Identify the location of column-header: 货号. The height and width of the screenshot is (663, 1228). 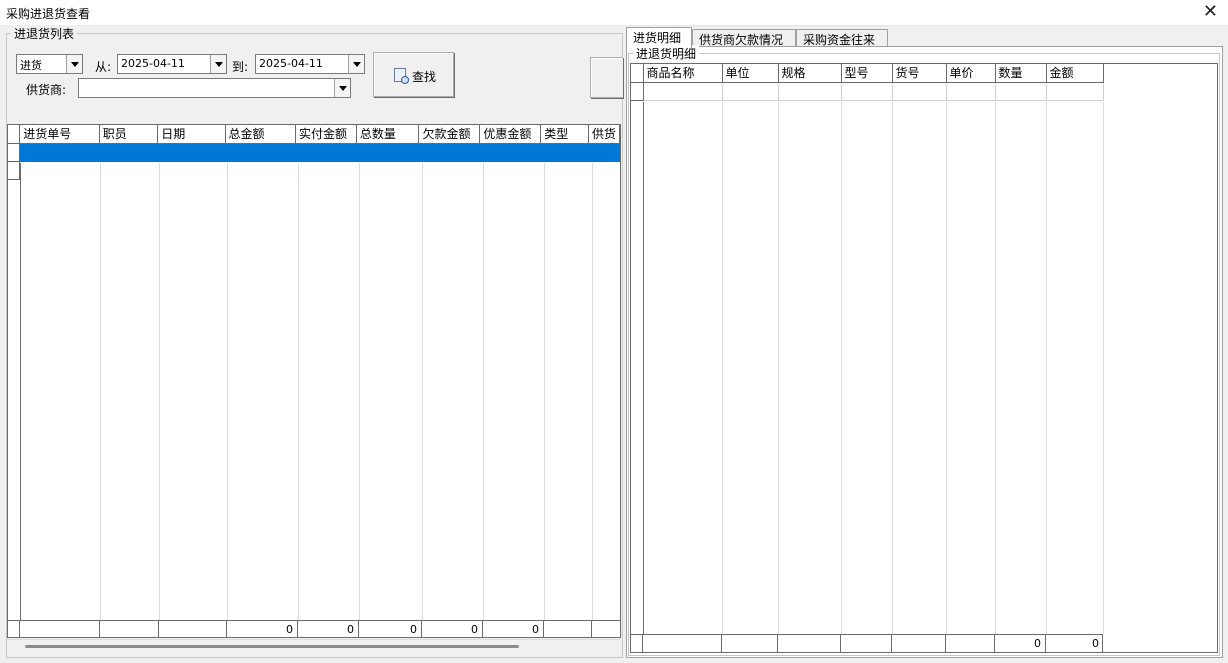
(919, 73).